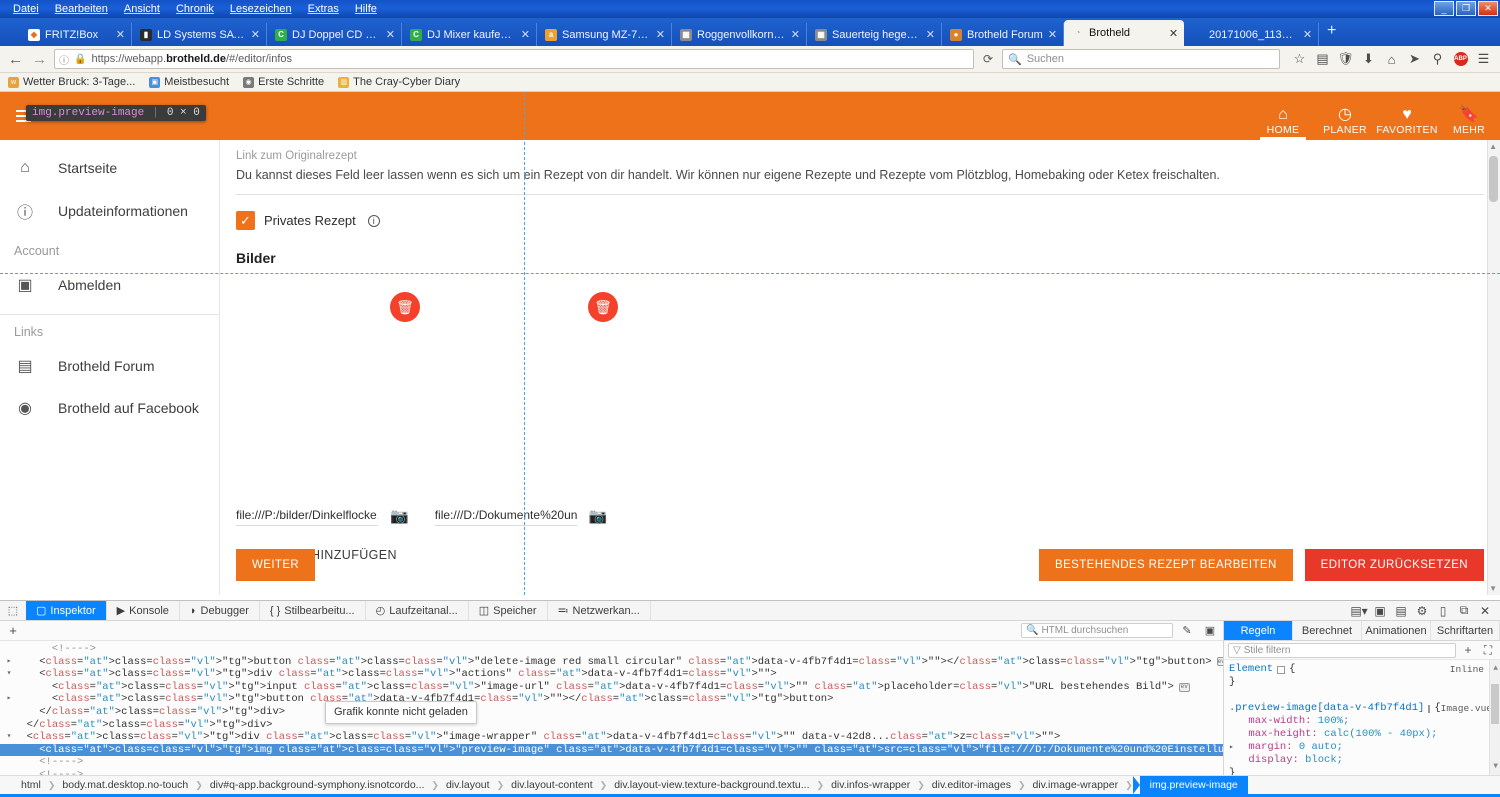 The height and width of the screenshot is (797, 1500). Describe the element at coordinates (1488, 650) in the screenshot. I see `expand-pane-icon: ⛶` at that location.